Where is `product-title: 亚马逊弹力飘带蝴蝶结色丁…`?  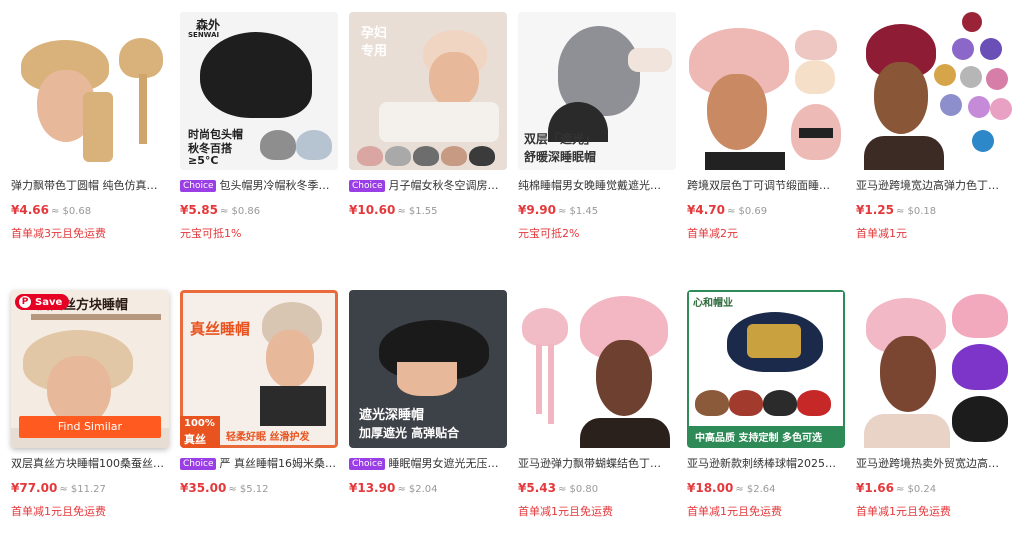 product-title: 亚马逊弹力飘带蝴蝶结色丁… is located at coordinates (597, 464).